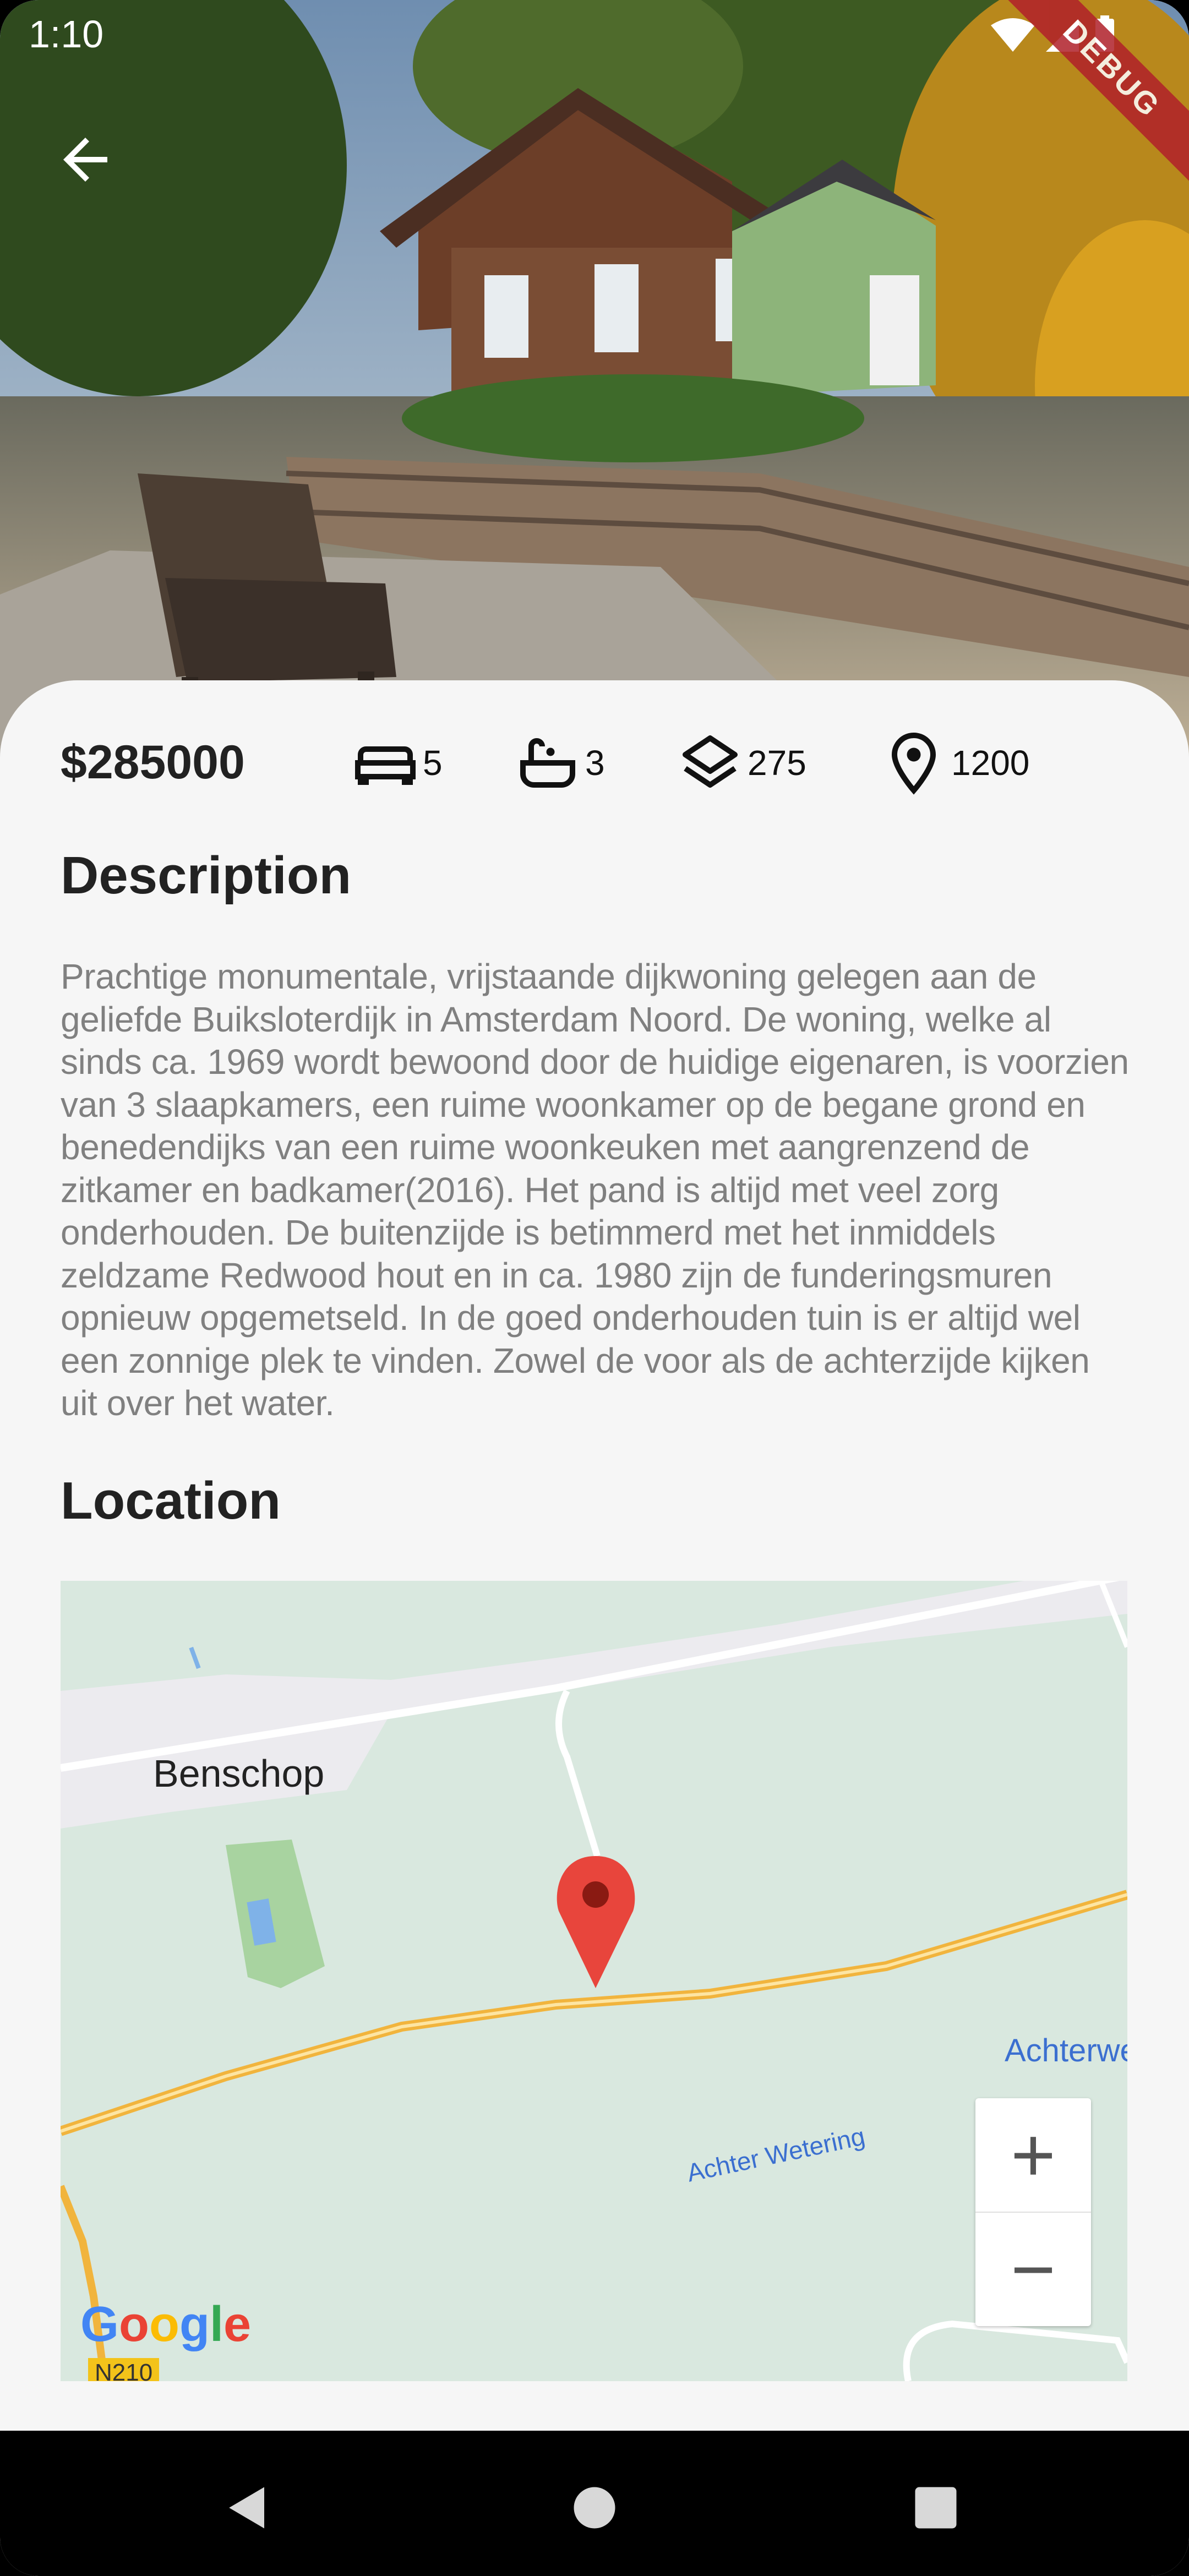  I want to click on map-edge-label: Achterwet, so click(1066, 2051).